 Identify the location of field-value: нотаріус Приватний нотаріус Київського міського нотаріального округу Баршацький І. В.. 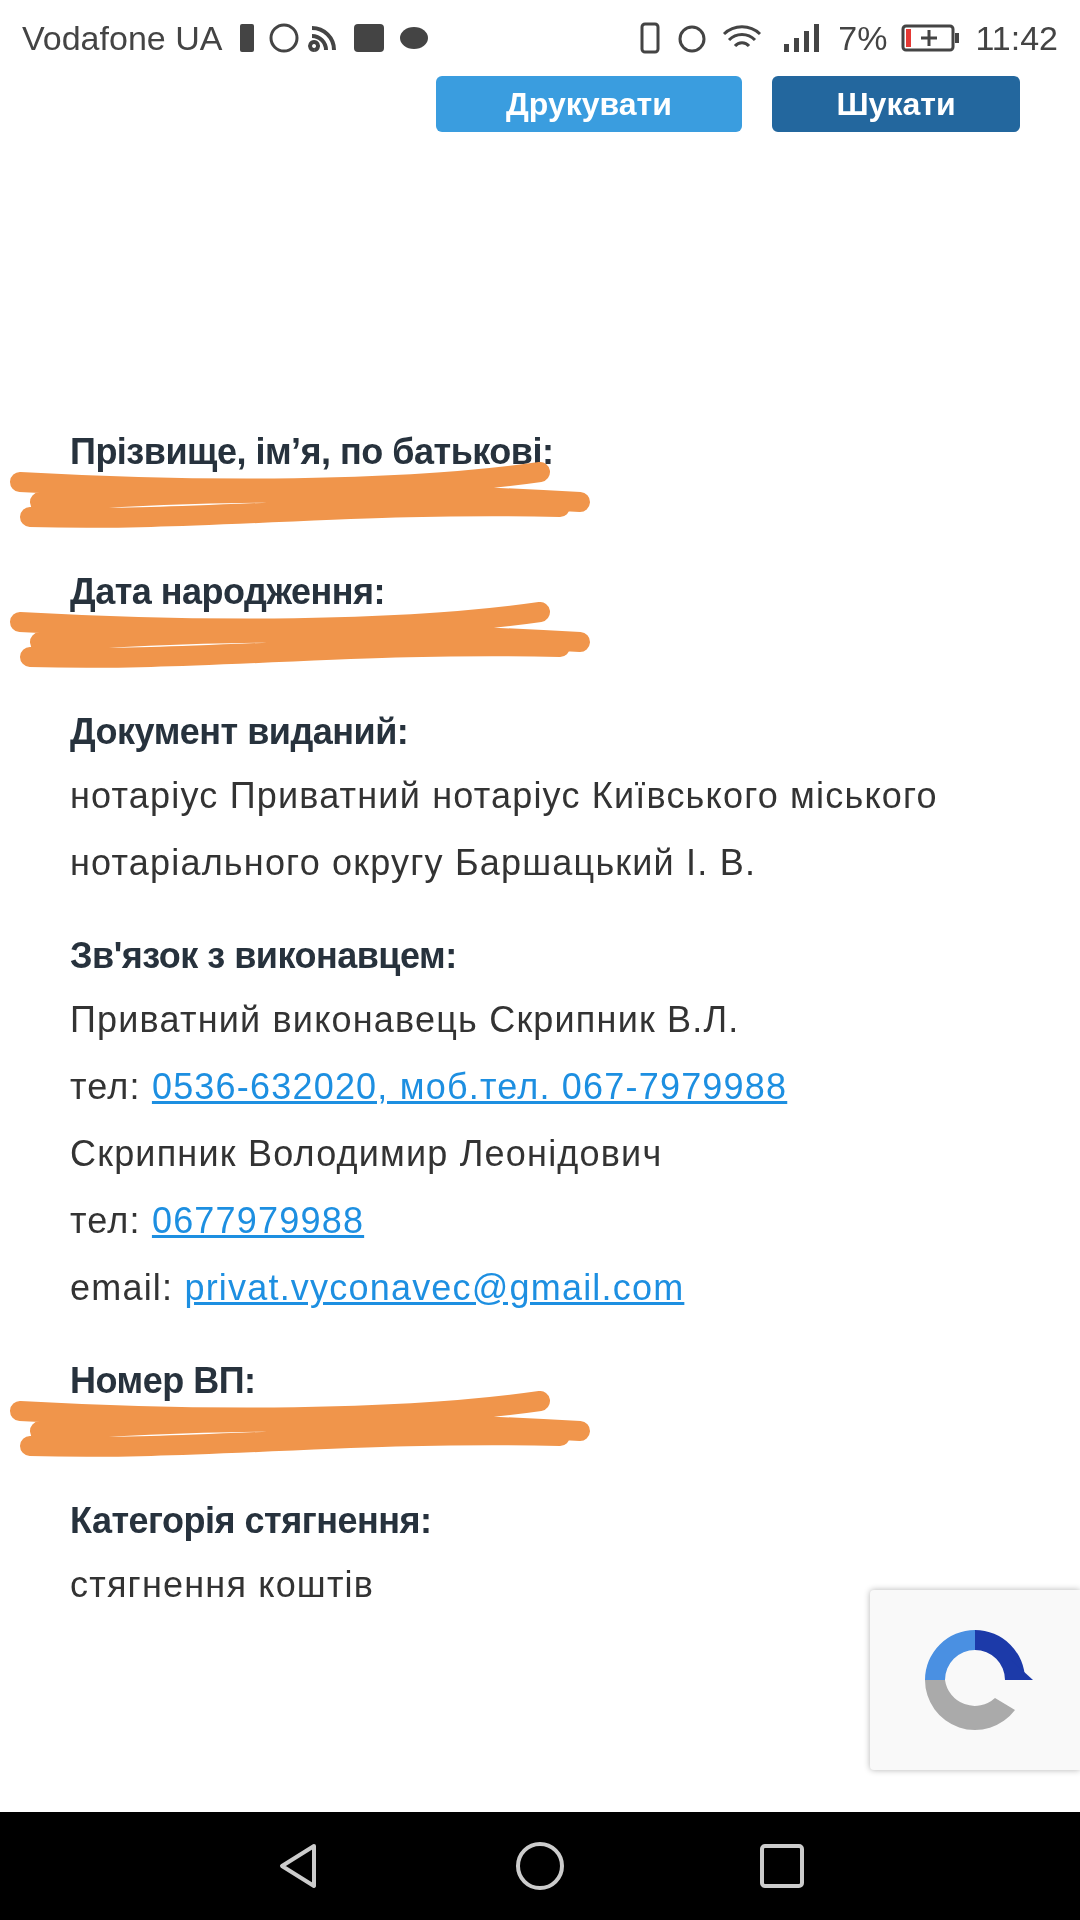
(504, 829).